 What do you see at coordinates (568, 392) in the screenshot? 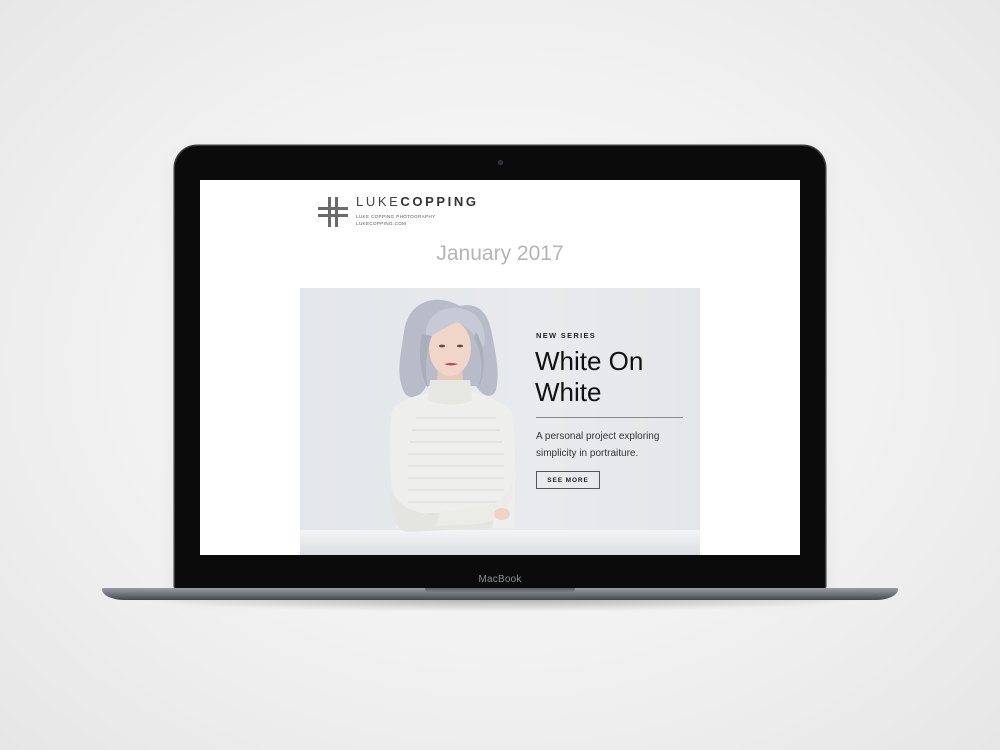
I see `hero-title-line2: White` at bounding box center [568, 392].